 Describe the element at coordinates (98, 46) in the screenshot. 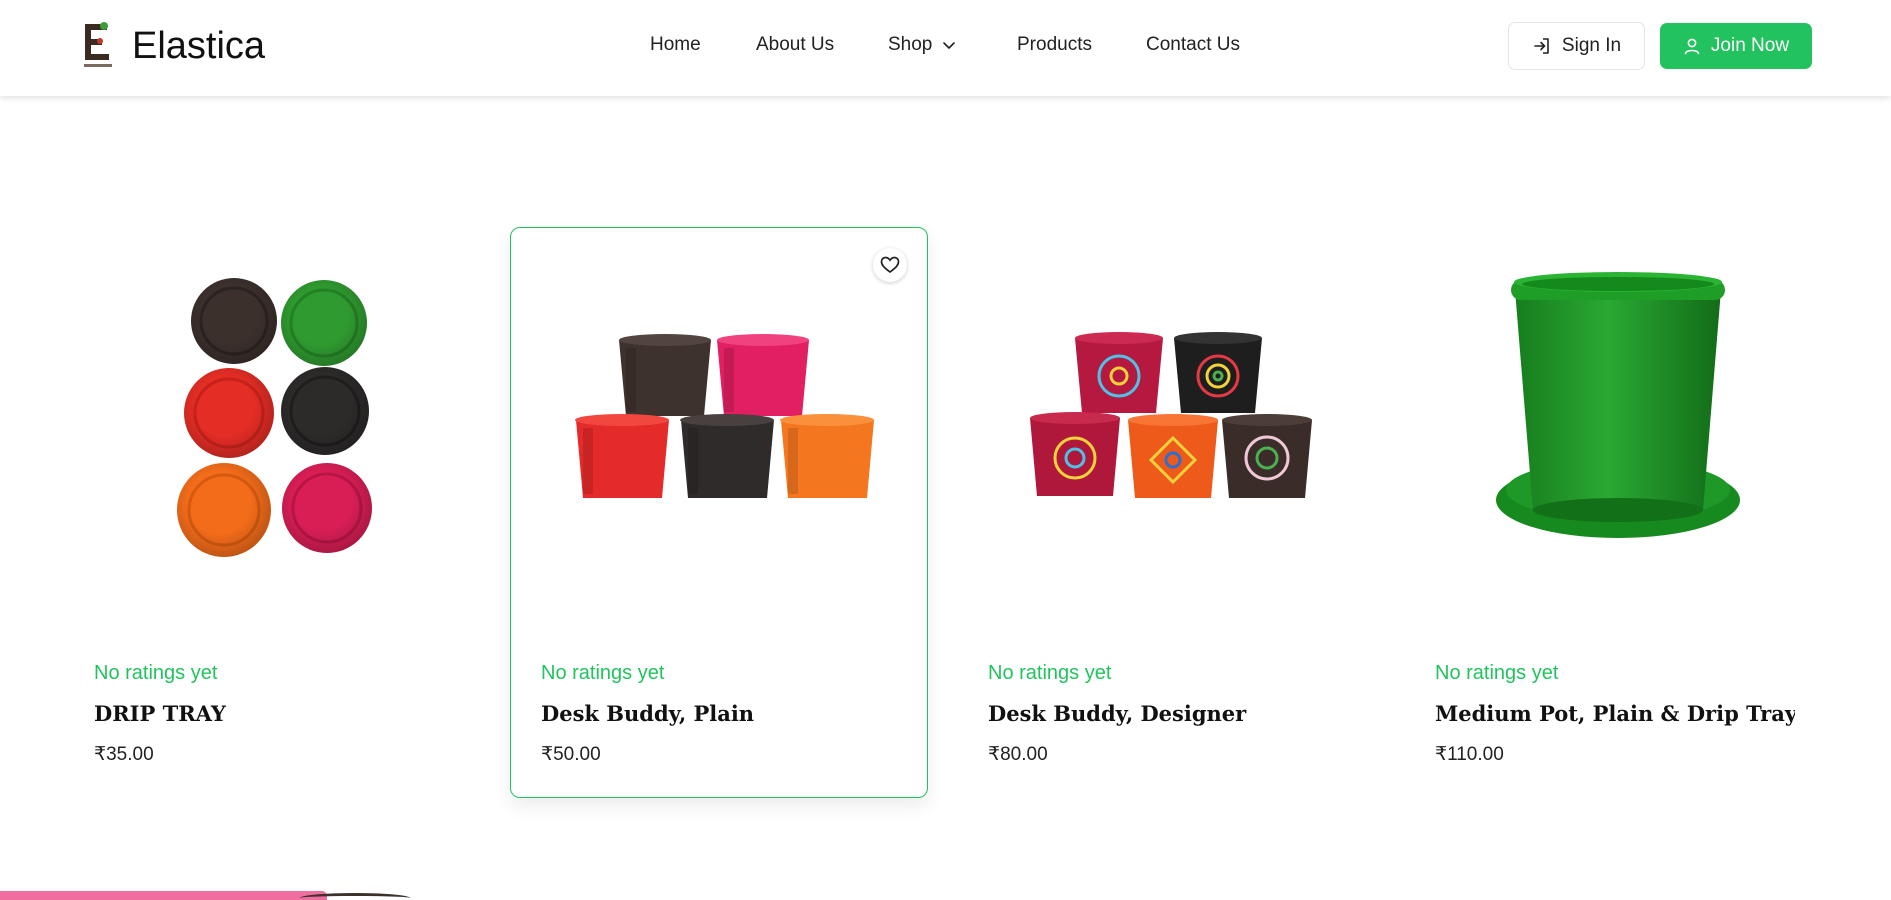

I see `logo-mark-icon` at that location.